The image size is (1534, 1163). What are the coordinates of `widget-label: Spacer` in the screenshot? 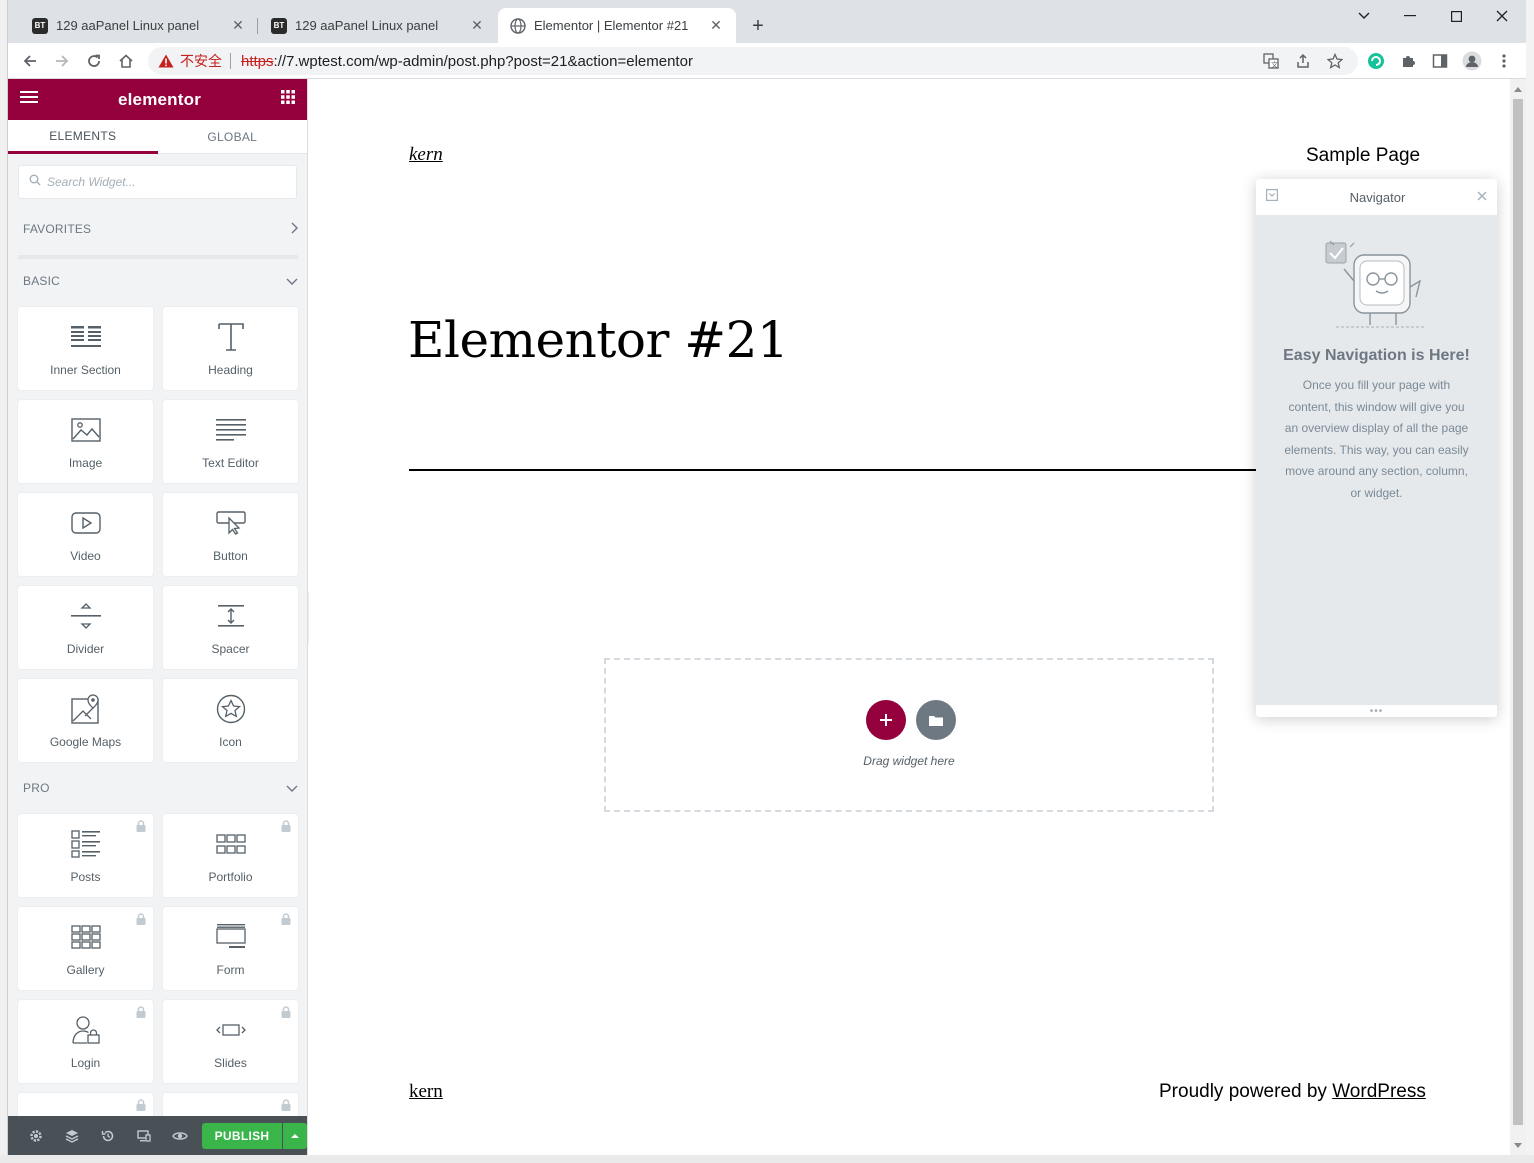 It's located at (230, 649).